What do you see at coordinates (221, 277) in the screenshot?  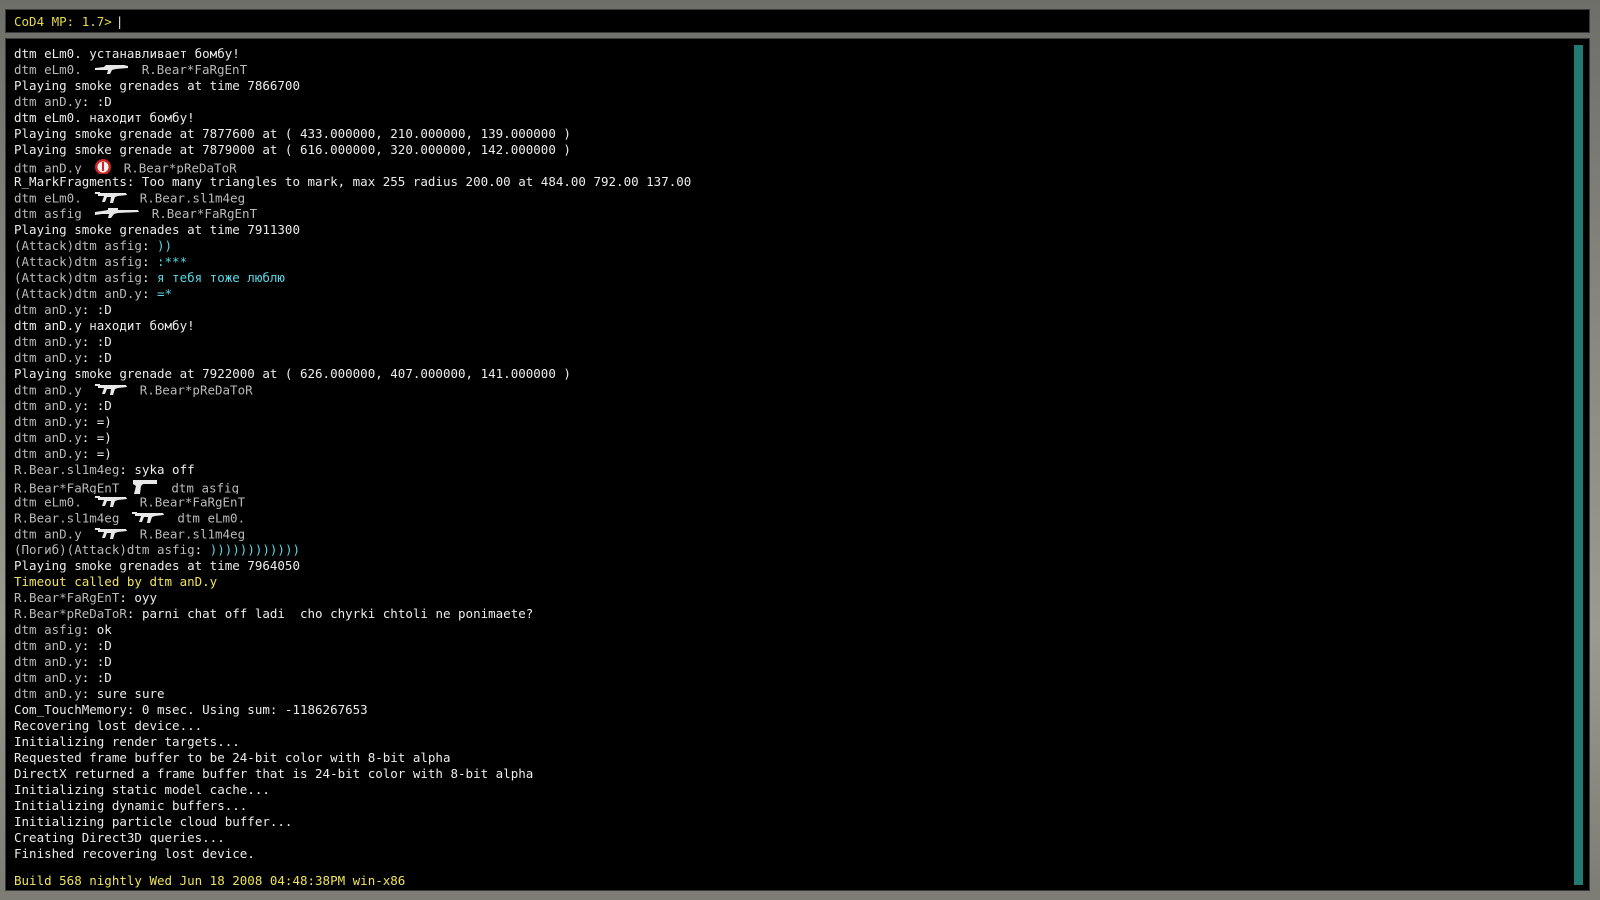 I see `line-text: я тебя тоже люблю` at bounding box center [221, 277].